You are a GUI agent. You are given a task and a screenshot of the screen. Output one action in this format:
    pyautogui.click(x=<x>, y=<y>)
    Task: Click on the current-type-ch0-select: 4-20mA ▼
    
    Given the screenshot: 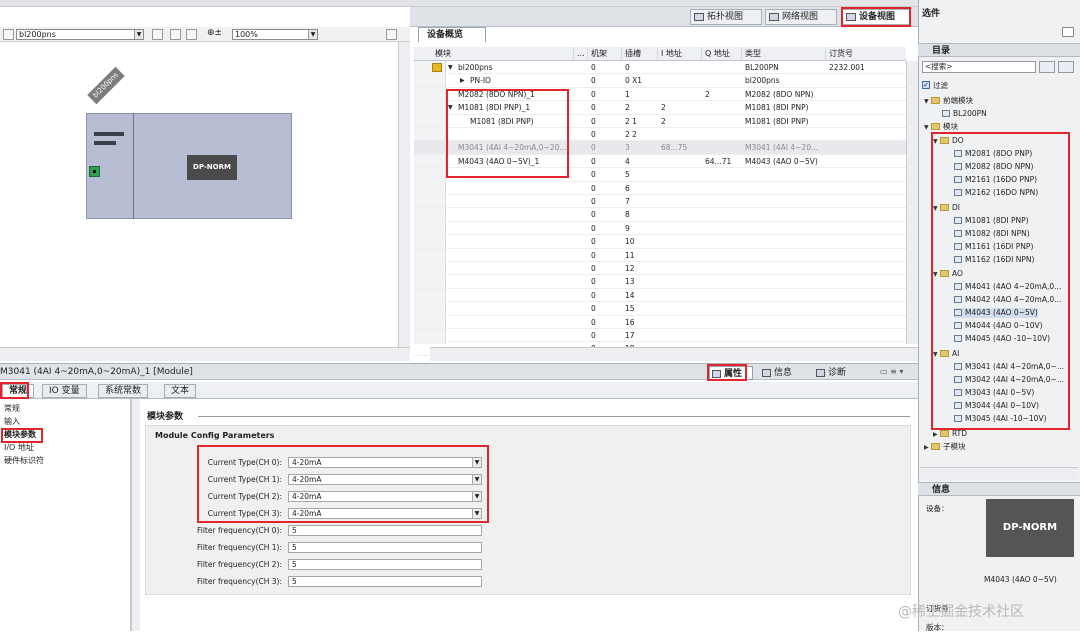 What is the action you would take?
    pyautogui.click(x=385, y=462)
    